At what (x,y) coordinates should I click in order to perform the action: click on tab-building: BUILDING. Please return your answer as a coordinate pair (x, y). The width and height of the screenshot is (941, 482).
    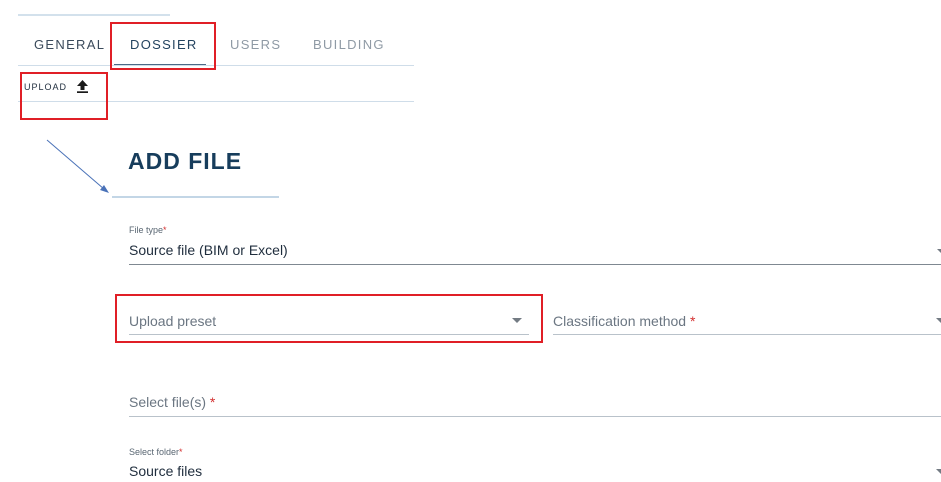
    Looking at the image, I should click on (349, 44).